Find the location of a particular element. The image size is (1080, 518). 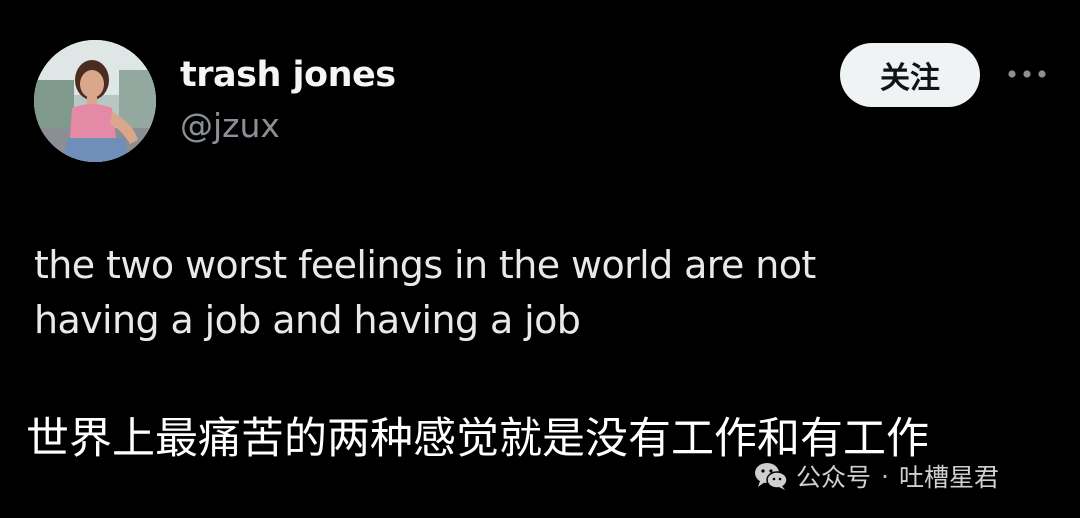

tweet-text-line-2: having a job and having a job is located at coordinates (307, 320).